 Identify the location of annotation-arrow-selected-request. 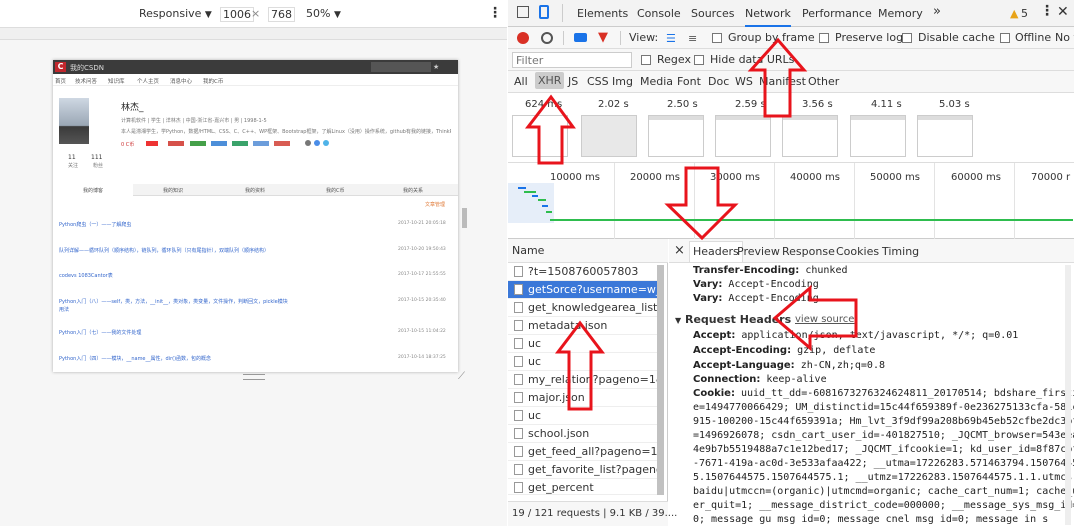
(580, 365).